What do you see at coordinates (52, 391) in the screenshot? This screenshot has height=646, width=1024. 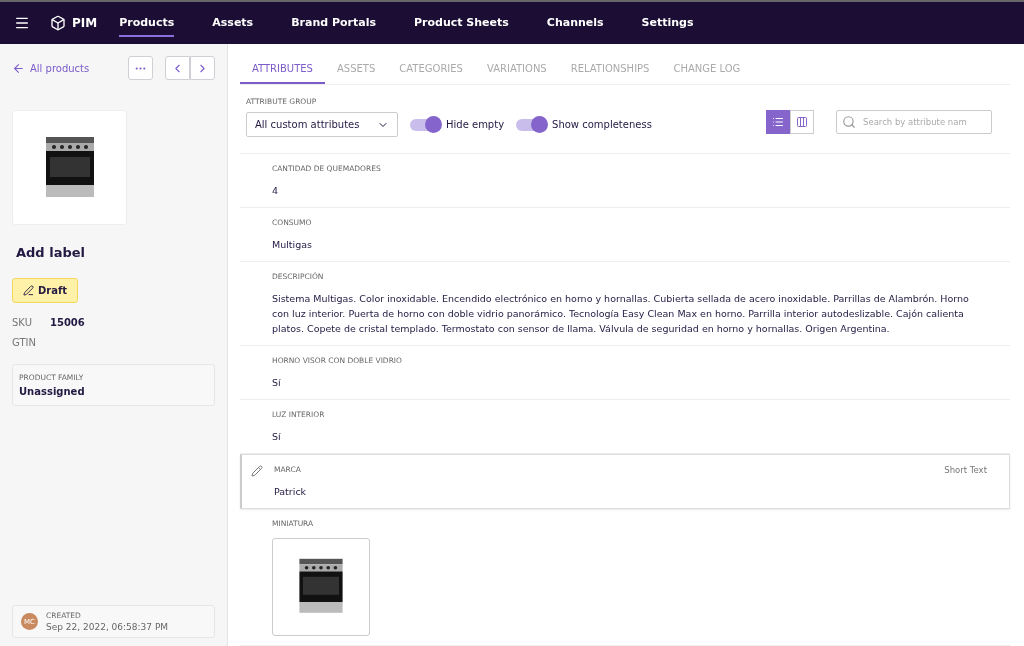 I see `family-value: Unassigned` at bounding box center [52, 391].